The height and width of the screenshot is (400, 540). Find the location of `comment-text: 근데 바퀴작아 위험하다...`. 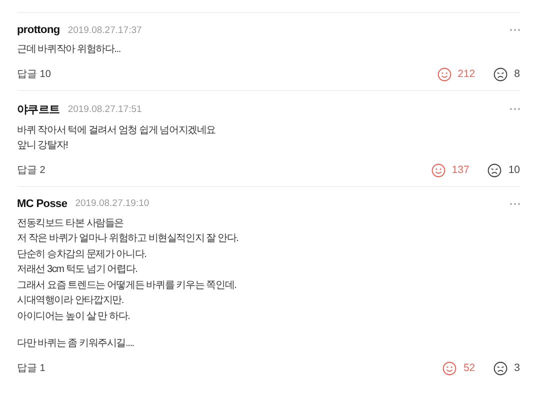

comment-text: 근데 바퀴작아 위험하다... is located at coordinates (69, 50).